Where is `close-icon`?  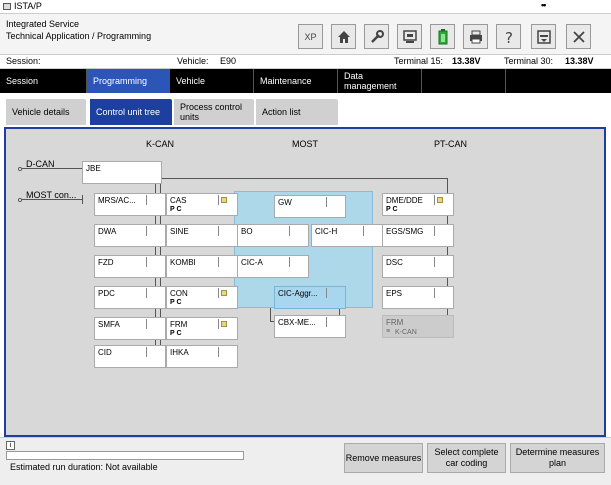 close-icon is located at coordinates (578, 36).